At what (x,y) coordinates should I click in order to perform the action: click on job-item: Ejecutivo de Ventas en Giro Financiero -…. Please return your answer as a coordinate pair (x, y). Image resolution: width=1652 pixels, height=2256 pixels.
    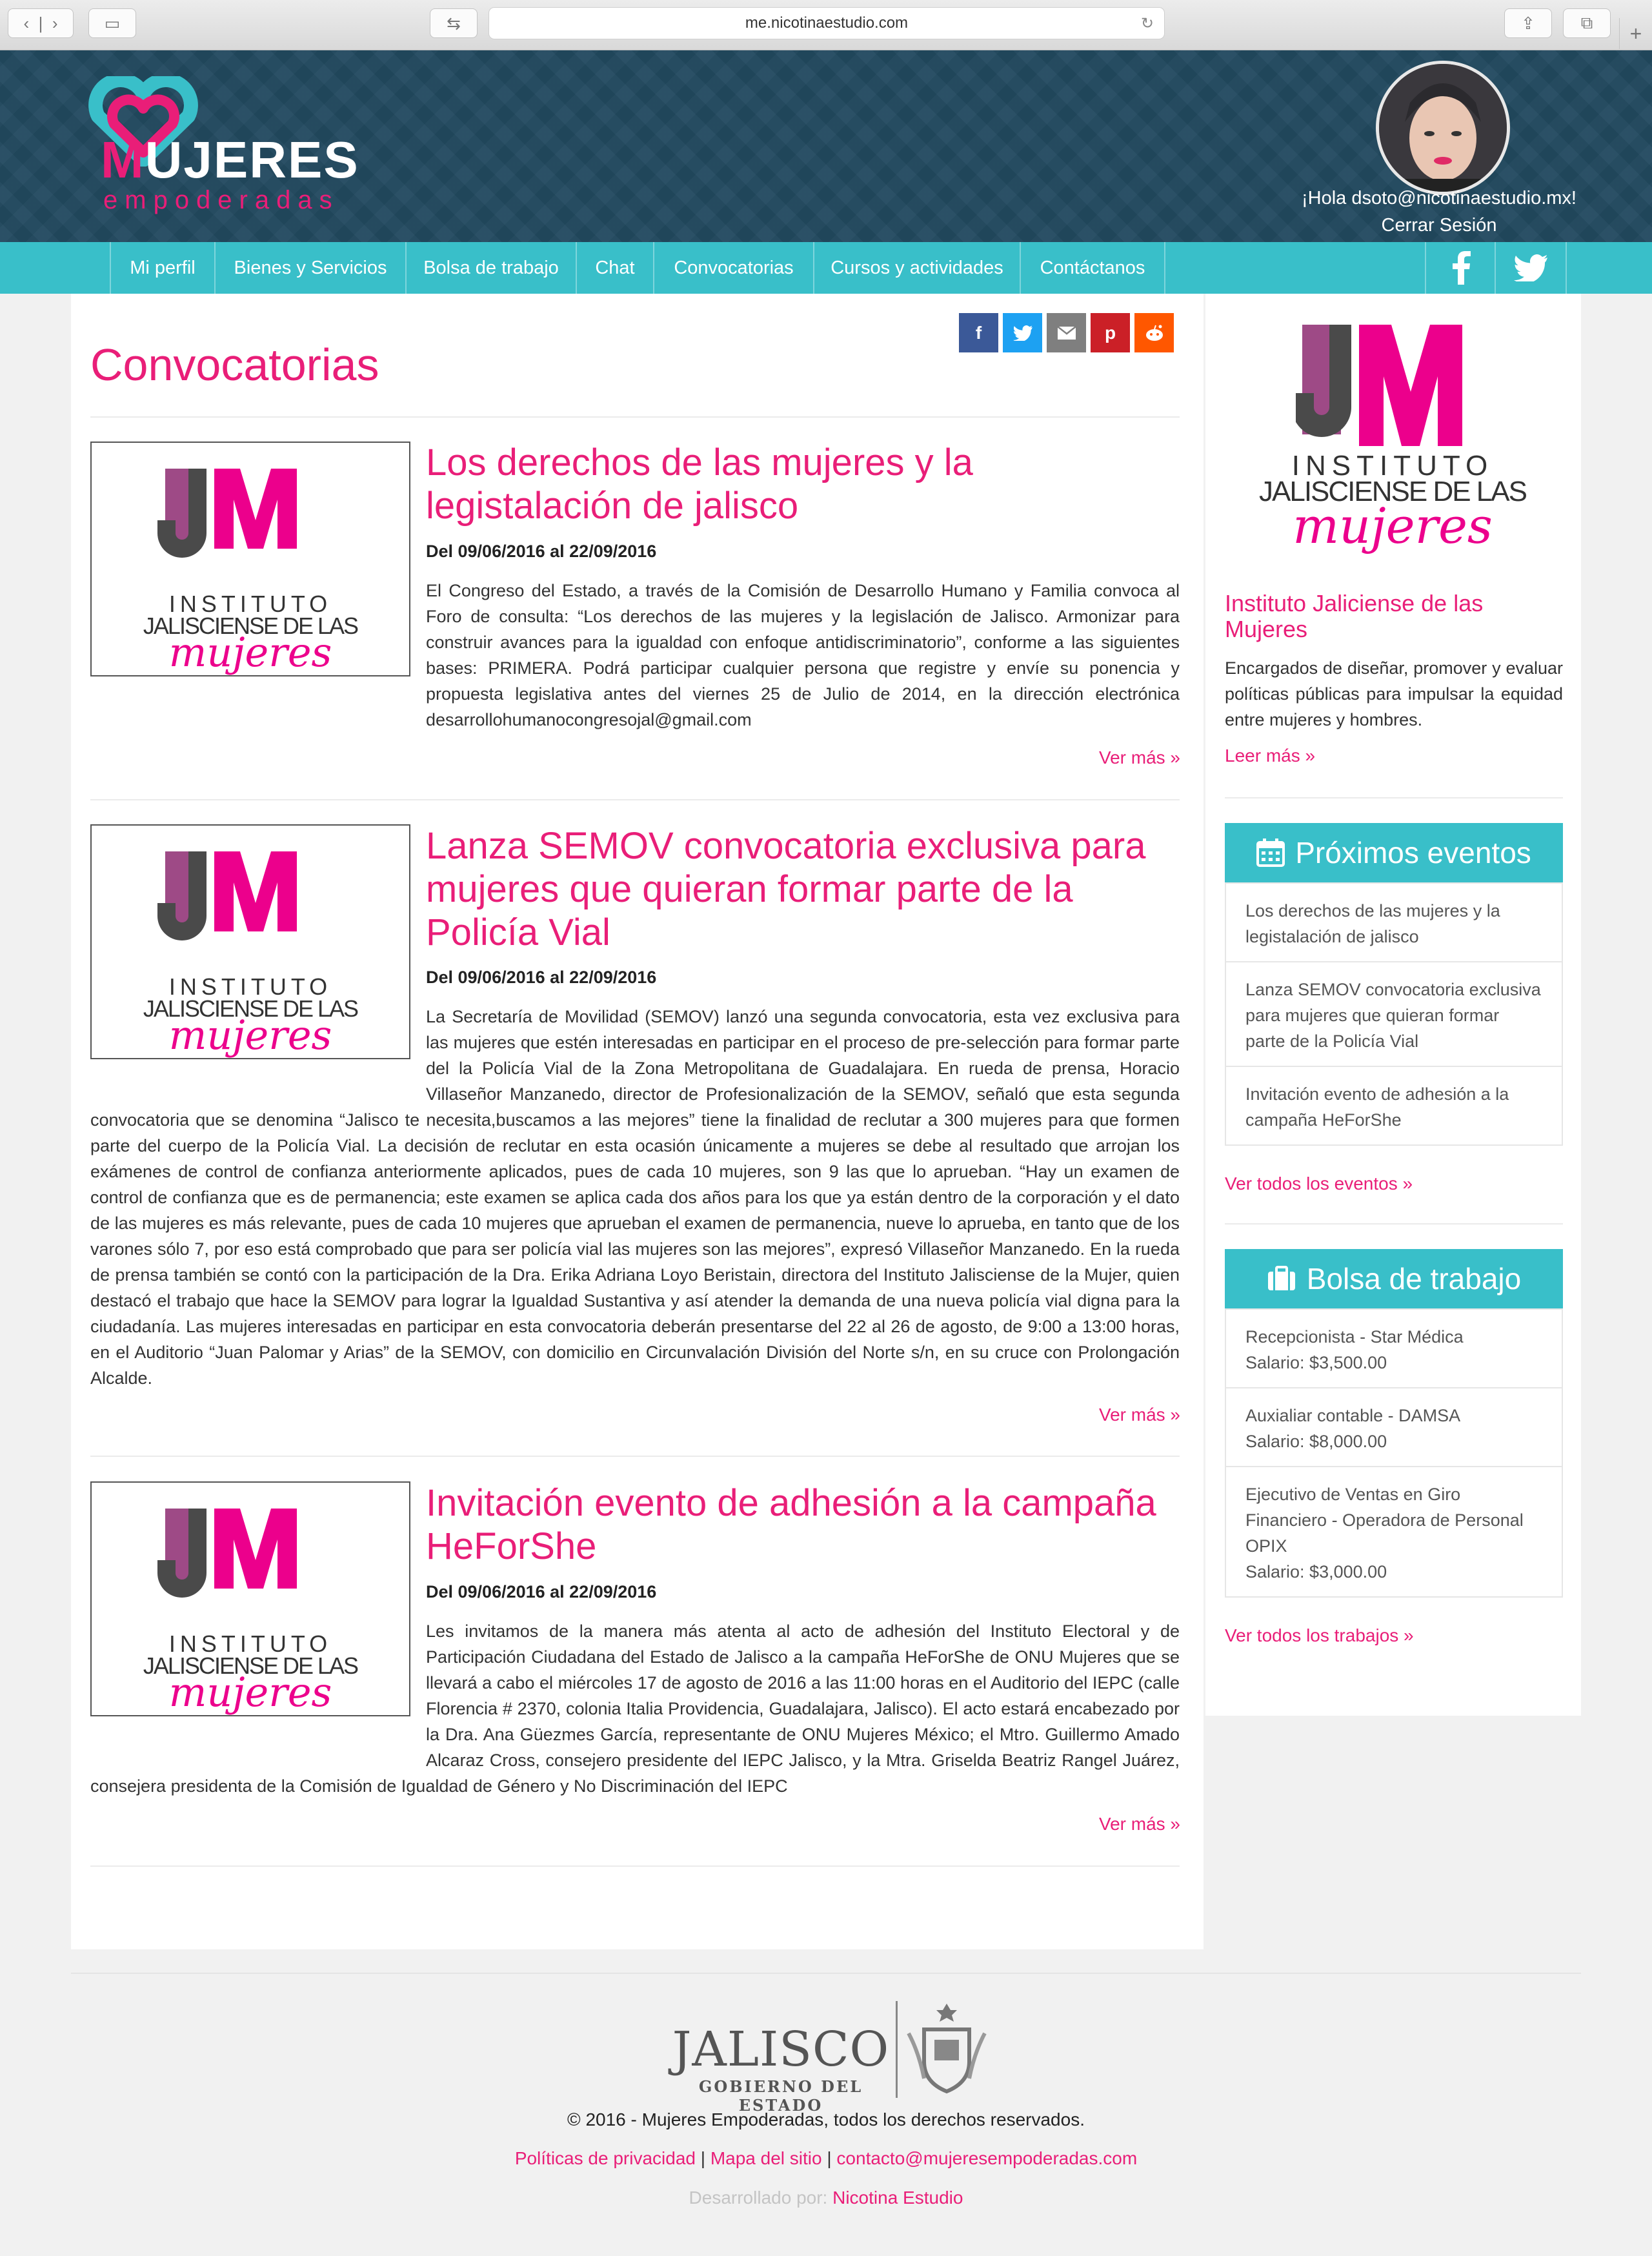
    Looking at the image, I should click on (1394, 1531).